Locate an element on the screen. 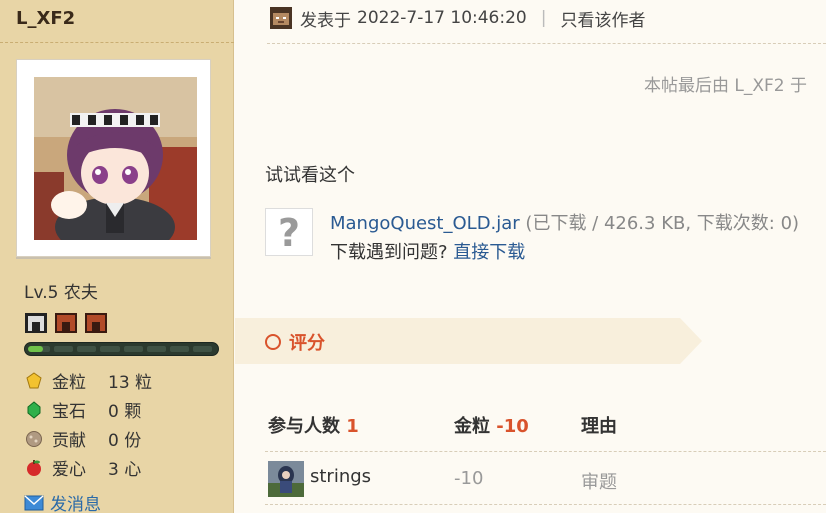  apple-icon is located at coordinates (34, 468).